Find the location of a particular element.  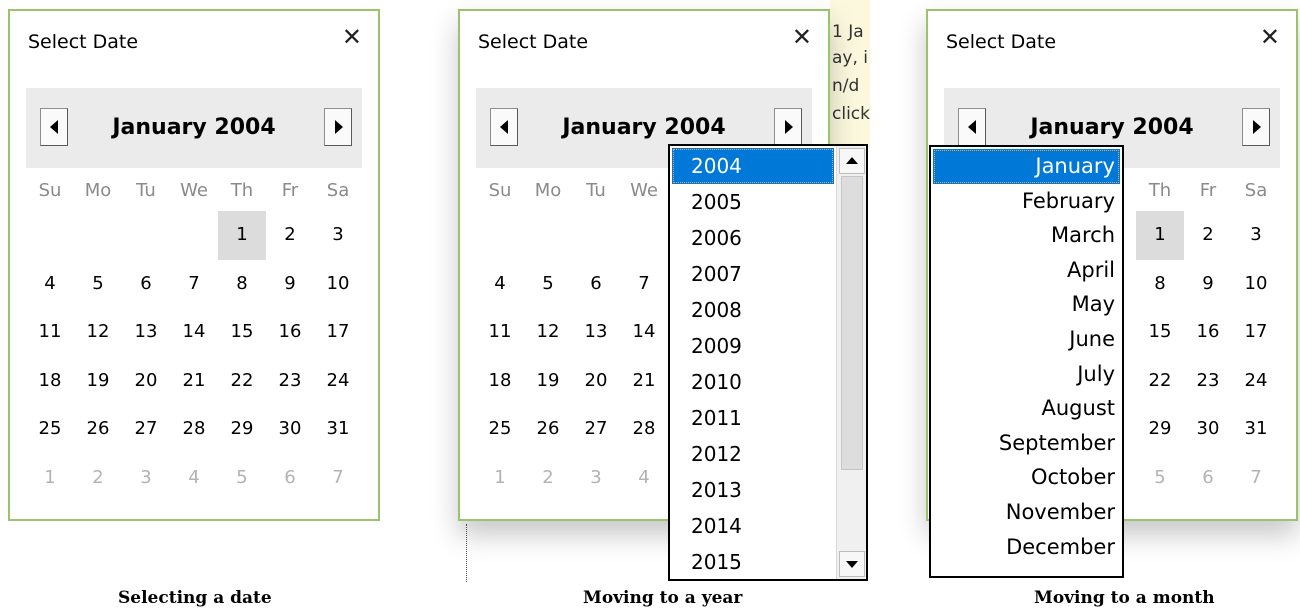

day-cell: 31 is located at coordinates (1256, 429).